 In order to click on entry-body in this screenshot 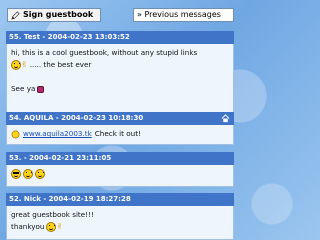, I will do `click(120, 176)`.